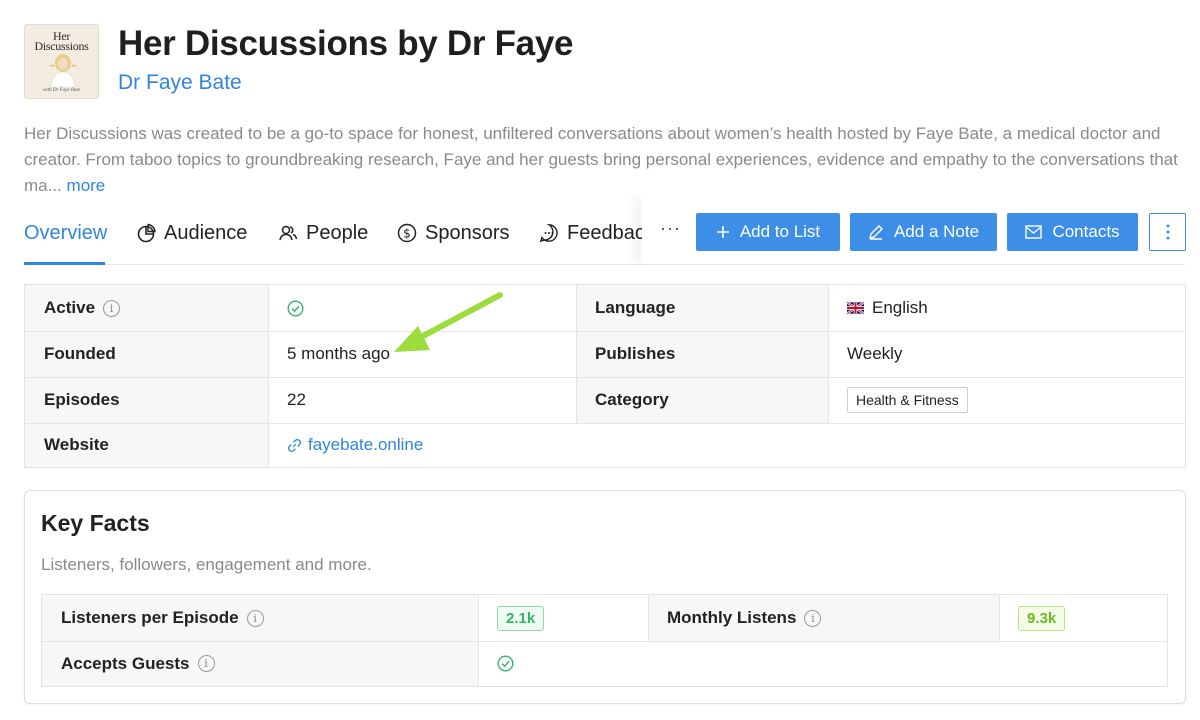  Describe the element at coordinates (1034, 232) in the screenshot. I see `mail-icon` at that location.